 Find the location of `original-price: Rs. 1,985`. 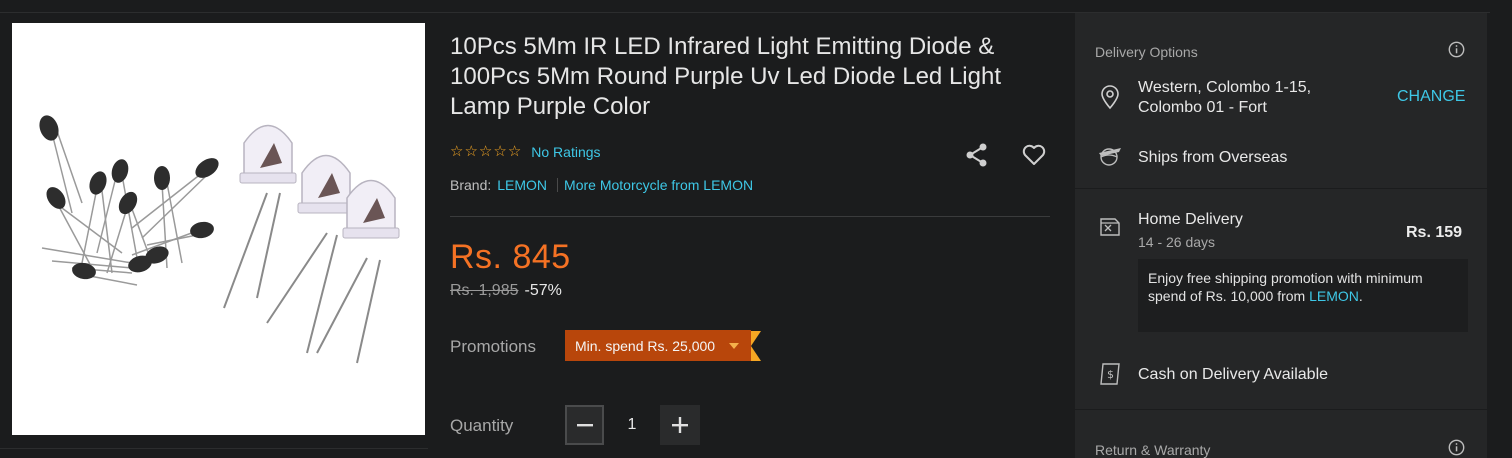

original-price: Rs. 1,985 is located at coordinates (484, 290).